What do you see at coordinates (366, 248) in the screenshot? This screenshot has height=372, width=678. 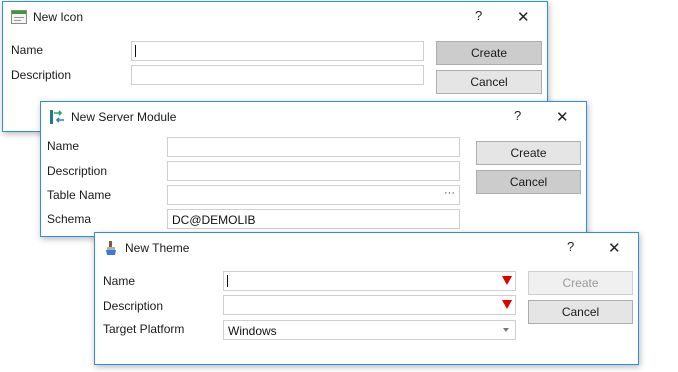 I see `new-theme-titlebar: New Theme ? ✕` at bounding box center [366, 248].